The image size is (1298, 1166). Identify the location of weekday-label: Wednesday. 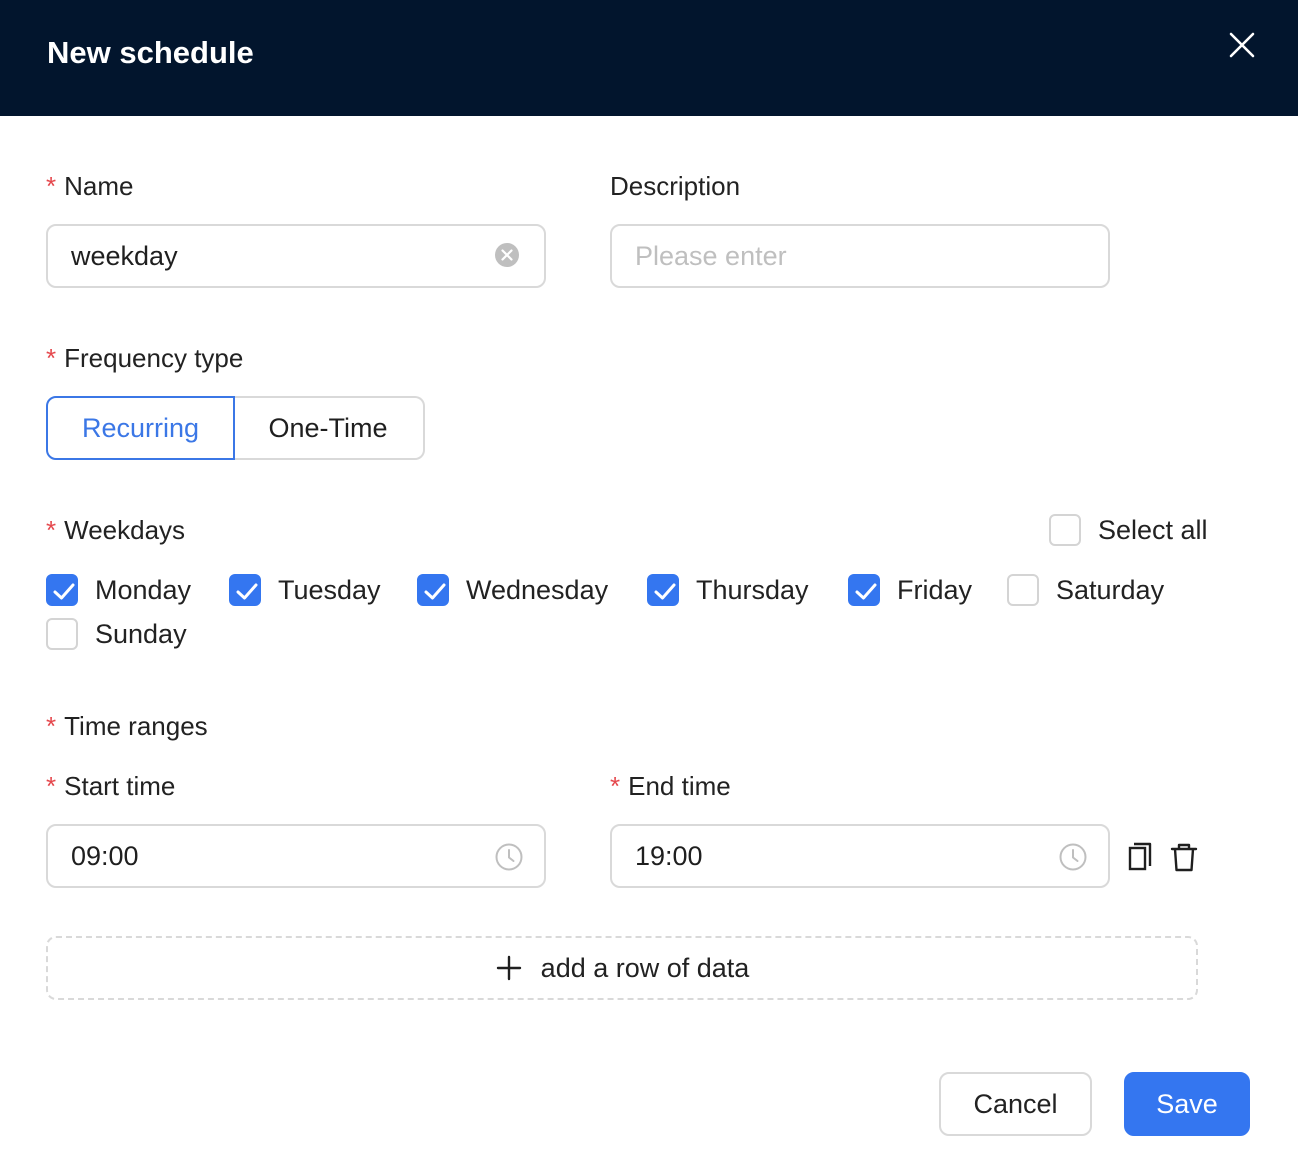
(537, 590).